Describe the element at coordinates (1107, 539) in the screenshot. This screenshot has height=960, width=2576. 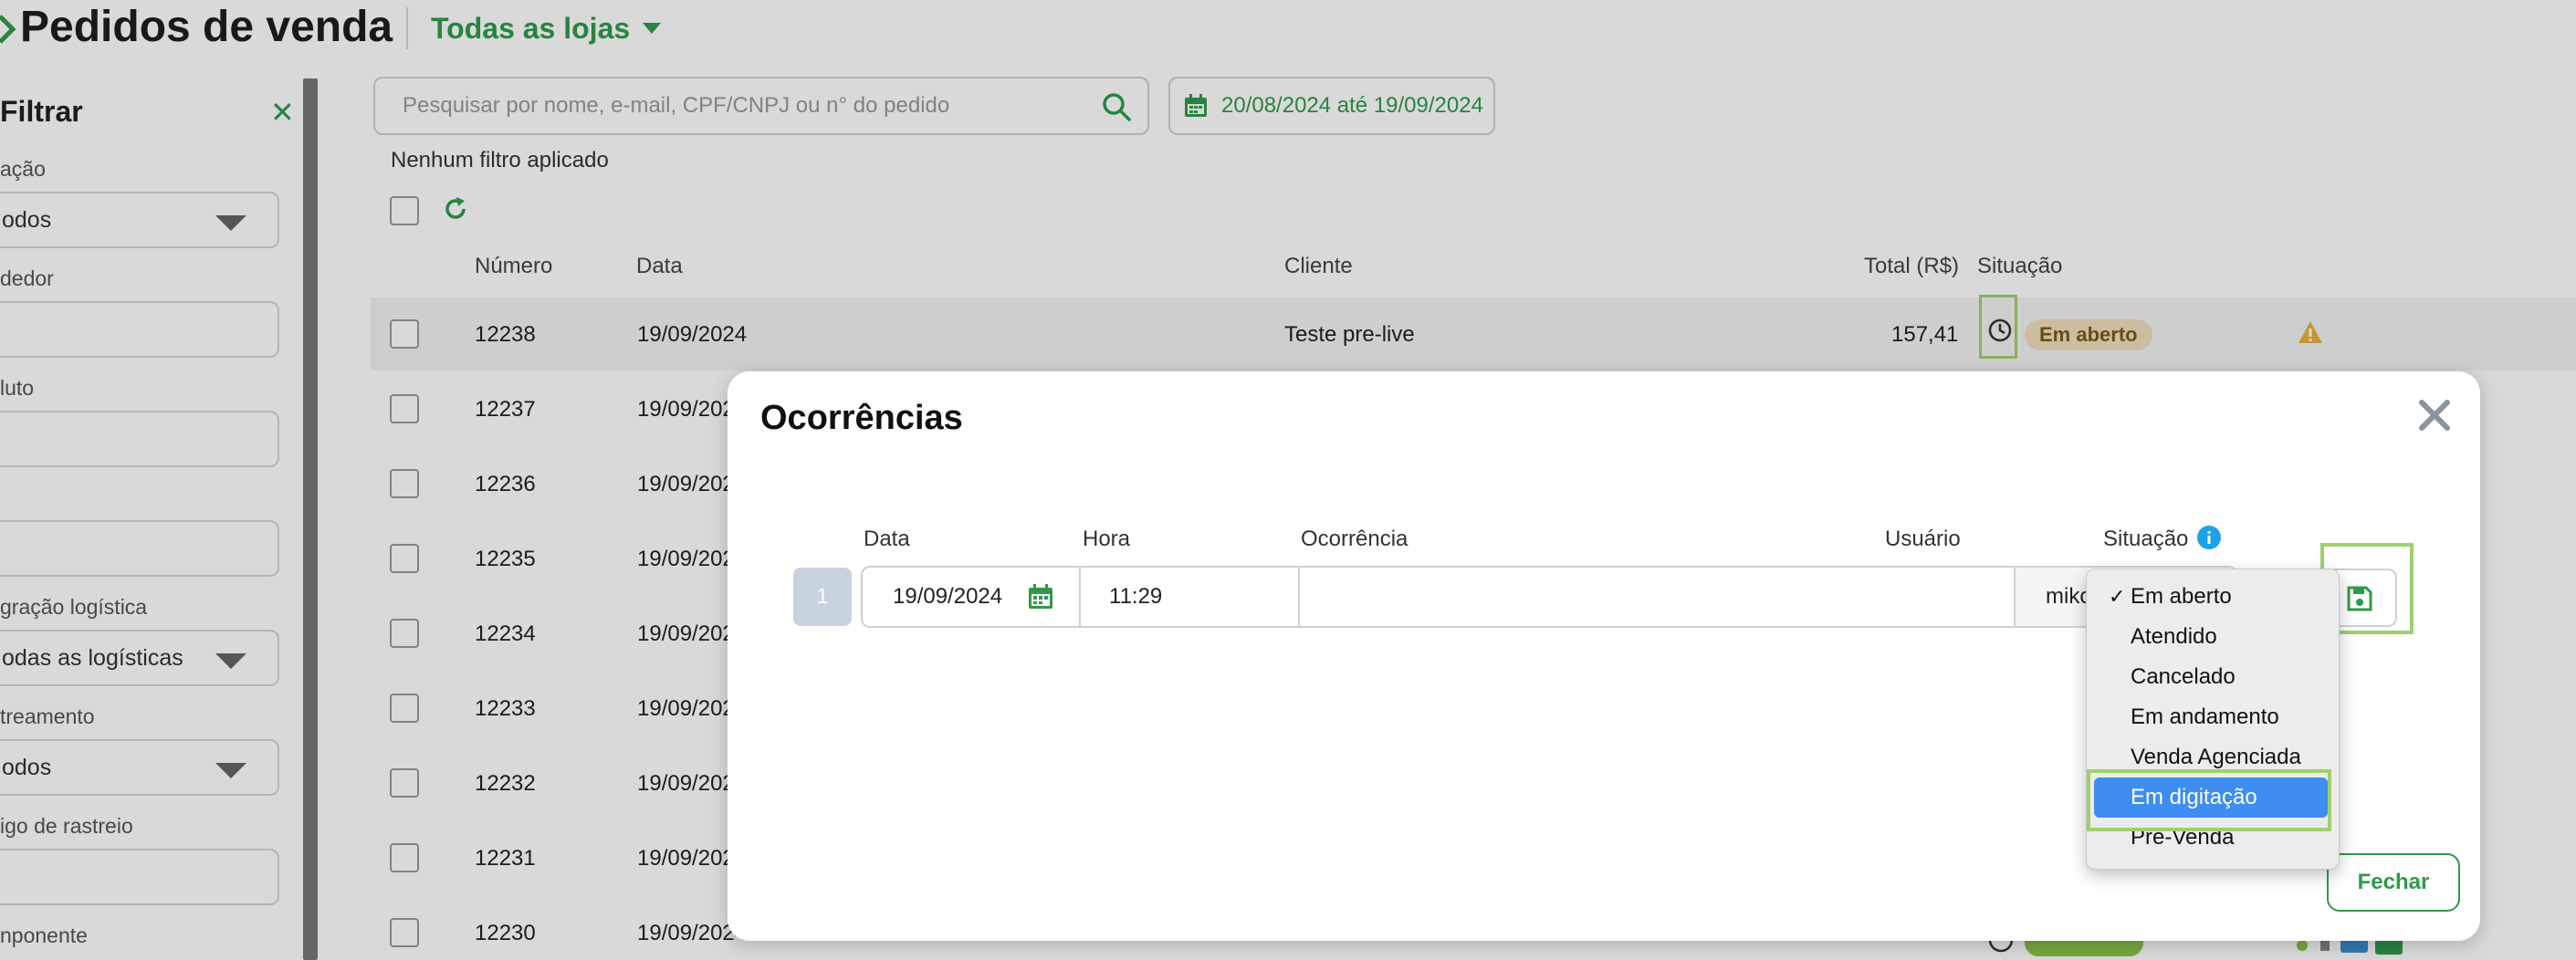
I see `modal-header-hora: Hora` at that location.